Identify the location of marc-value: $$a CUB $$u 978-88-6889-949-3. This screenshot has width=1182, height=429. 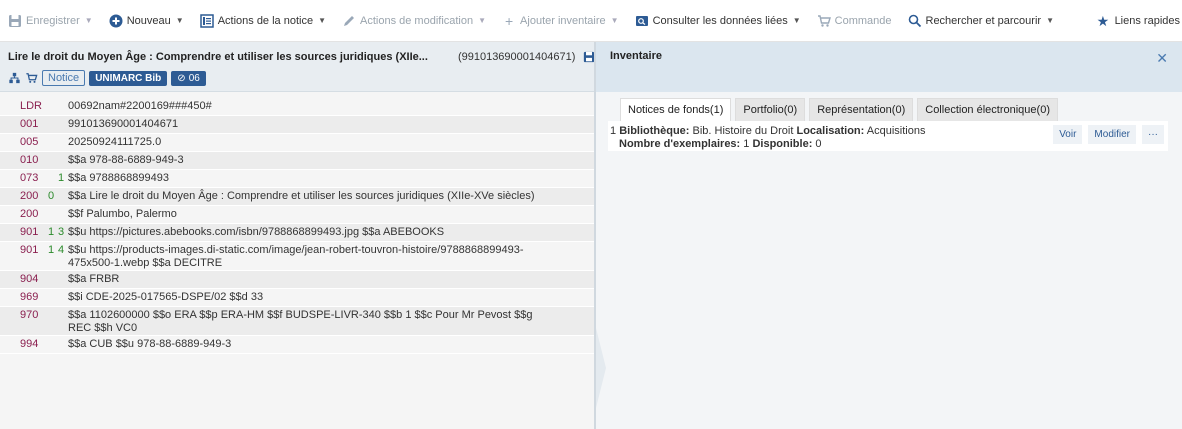
(150, 344).